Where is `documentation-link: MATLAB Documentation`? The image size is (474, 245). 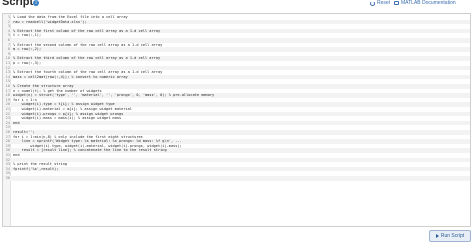 documentation-link: MATLAB Documentation is located at coordinates (425, 3).